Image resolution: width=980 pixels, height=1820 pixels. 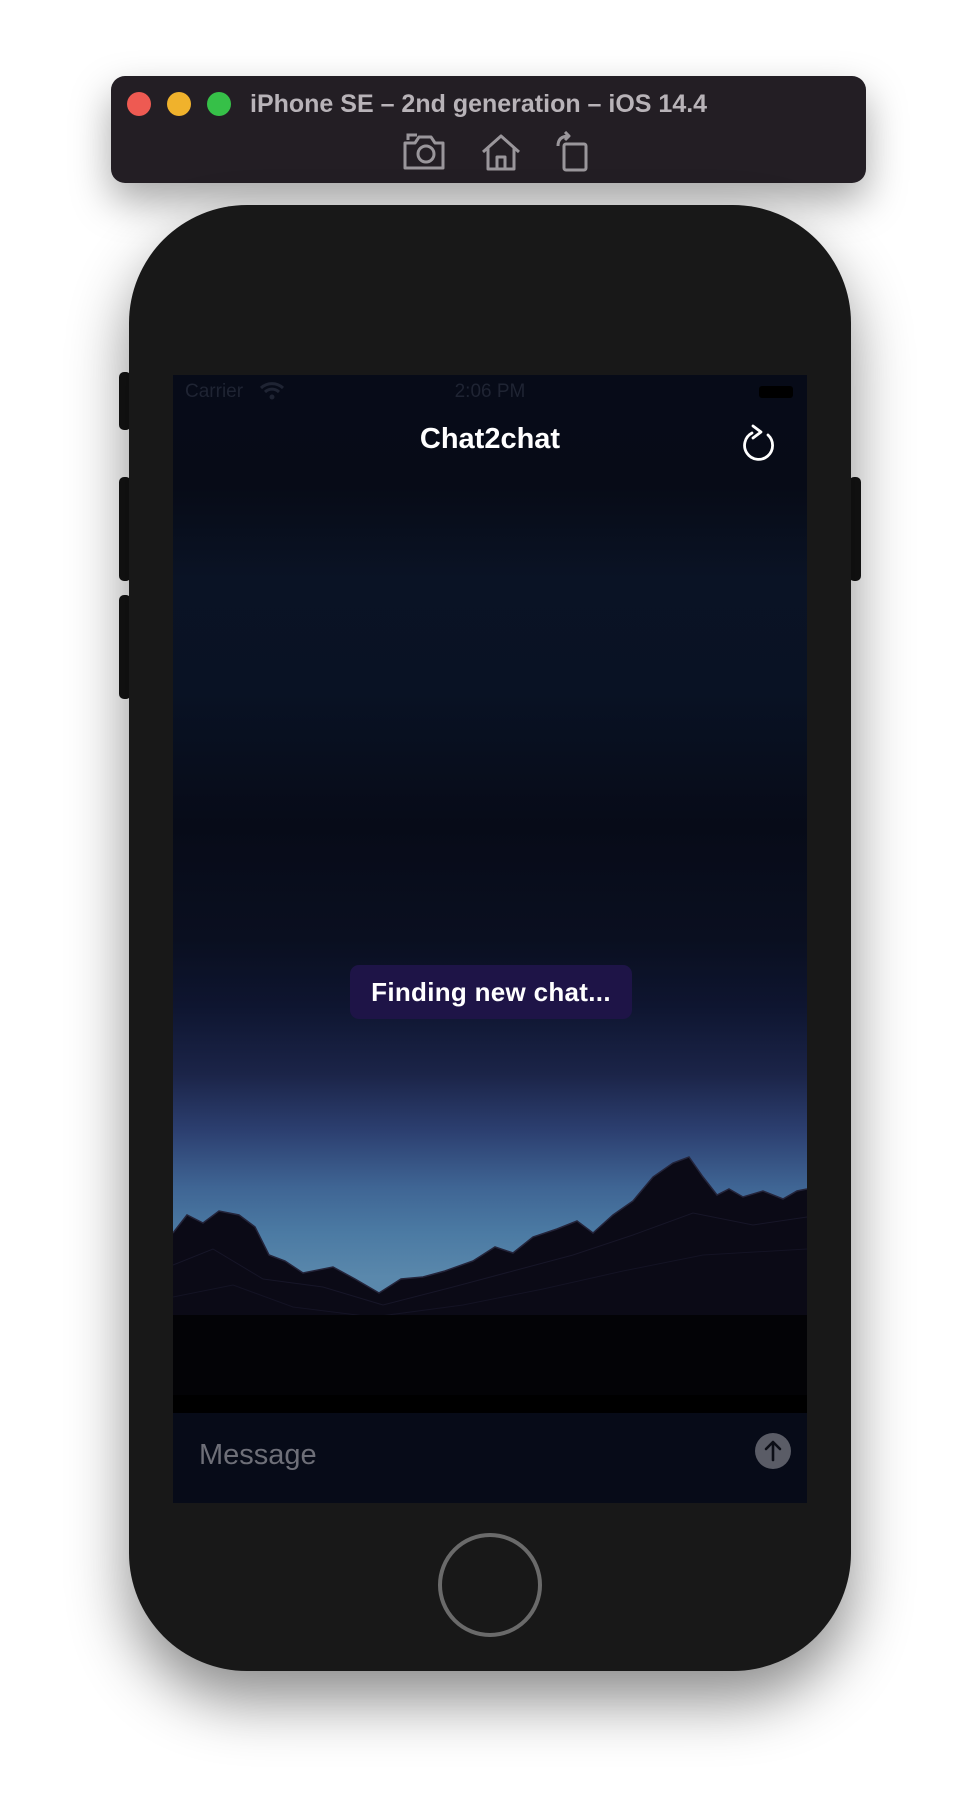 I want to click on screenshot-icon, so click(x=424, y=152).